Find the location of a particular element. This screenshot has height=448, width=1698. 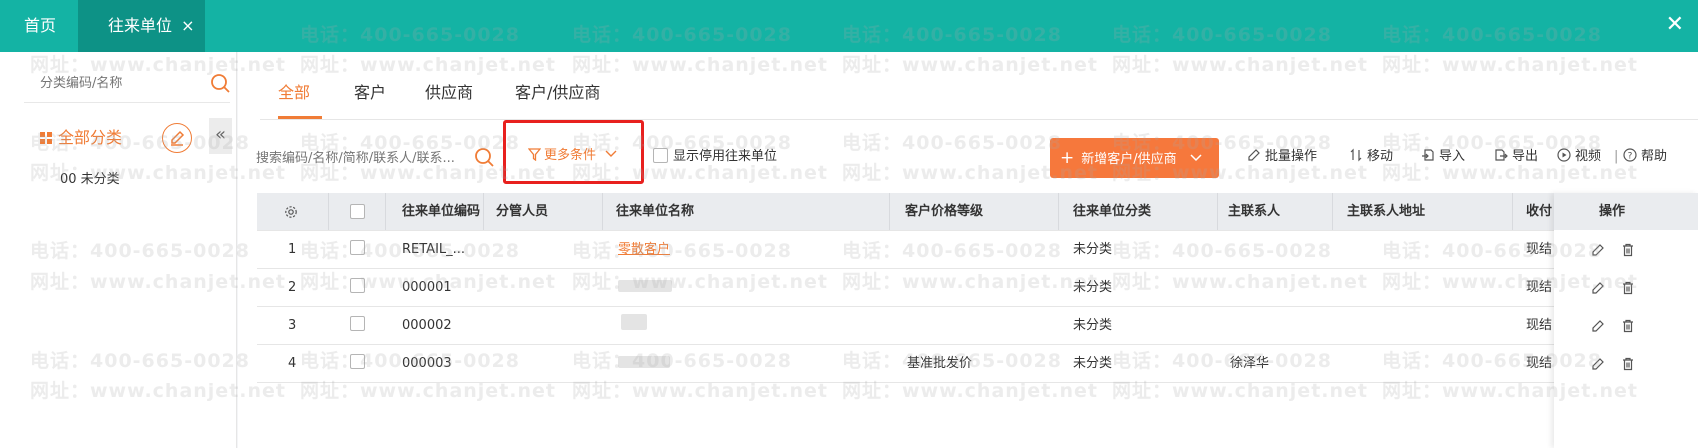

subtab-all: 全部 is located at coordinates (294, 93).